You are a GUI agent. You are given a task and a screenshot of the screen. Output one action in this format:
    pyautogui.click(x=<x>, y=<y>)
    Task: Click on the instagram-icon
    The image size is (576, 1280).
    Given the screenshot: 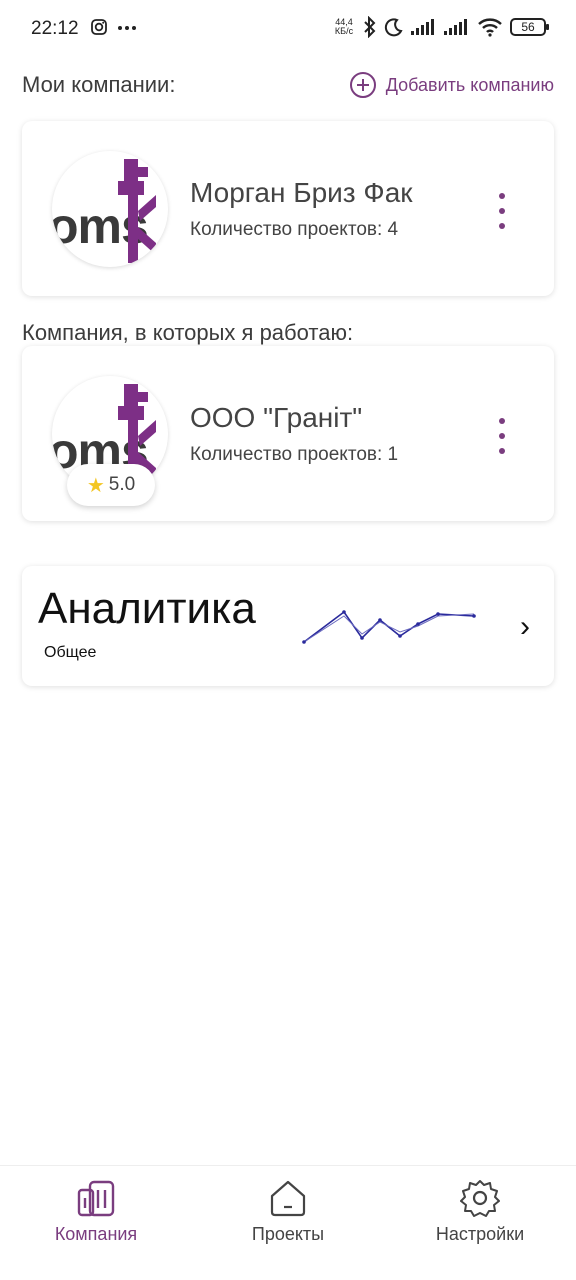 What is the action you would take?
    pyautogui.click(x=99, y=27)
    